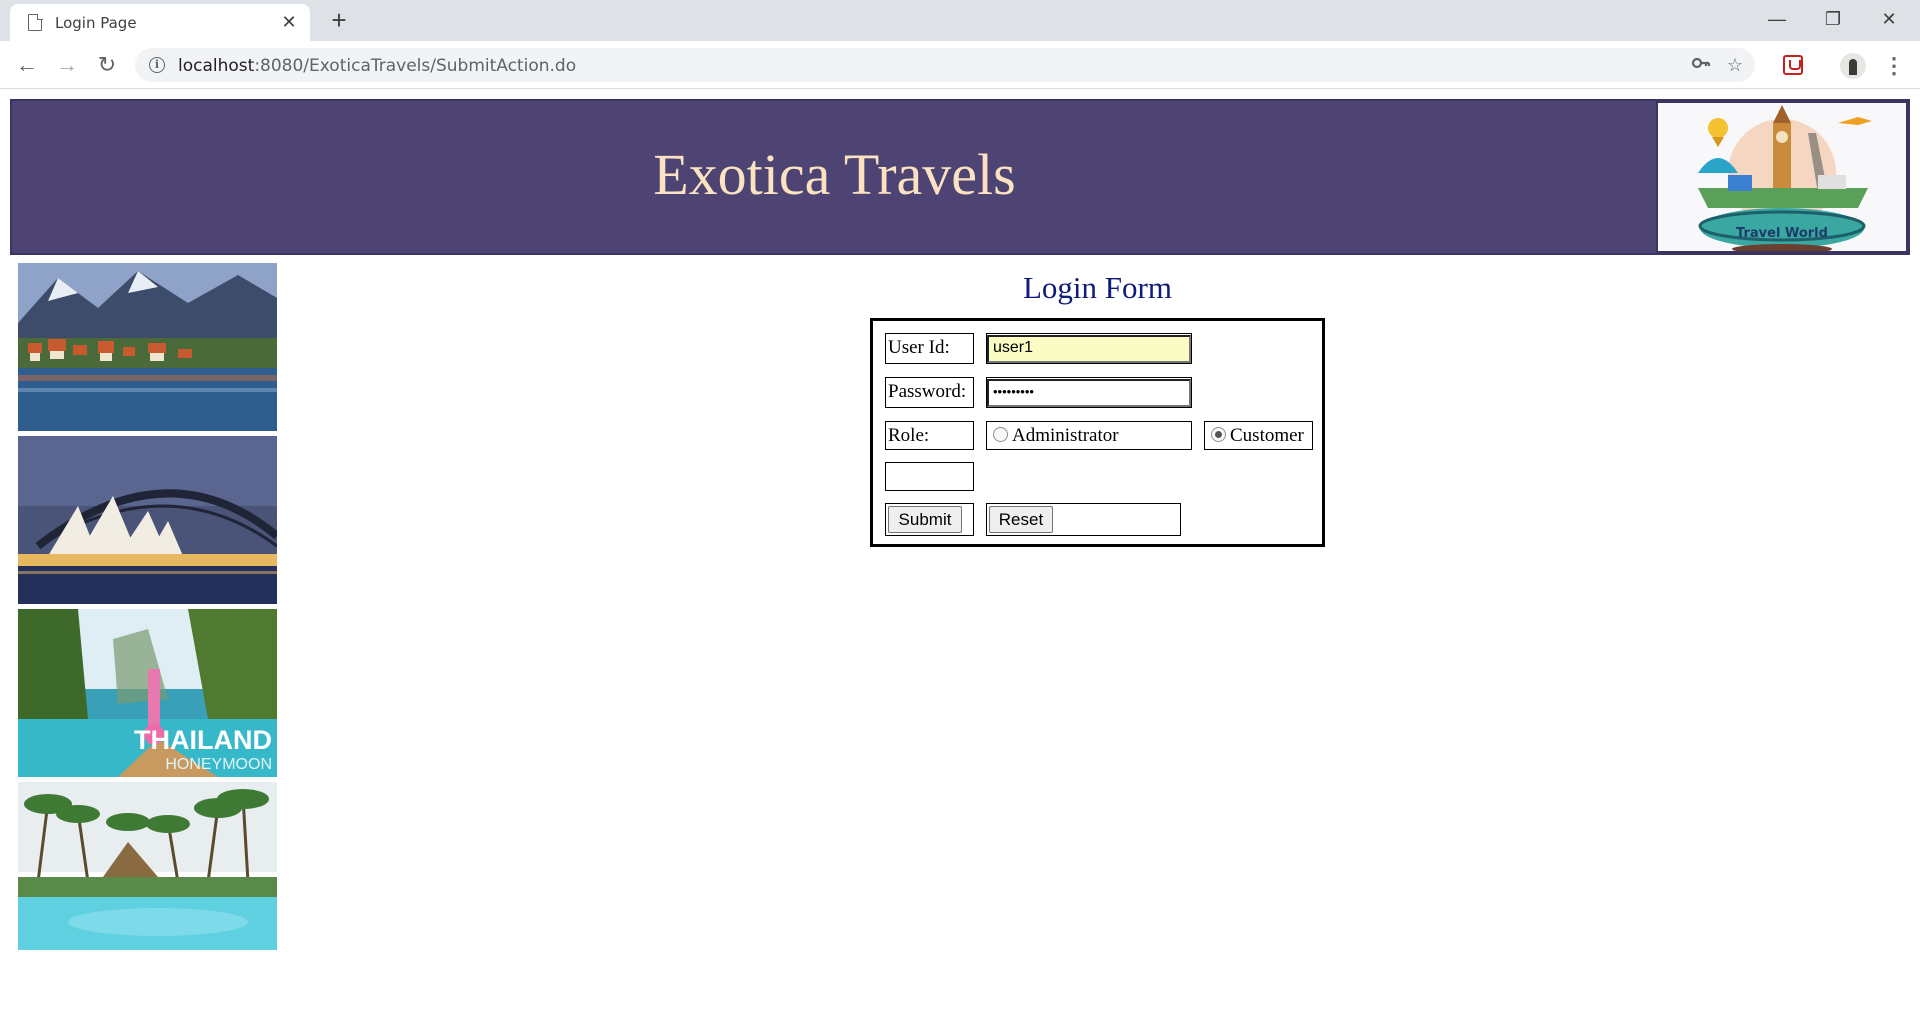 This screenshot has width=1920, height=1030. I want to click on submit-button: Submit, so click(925, 519).